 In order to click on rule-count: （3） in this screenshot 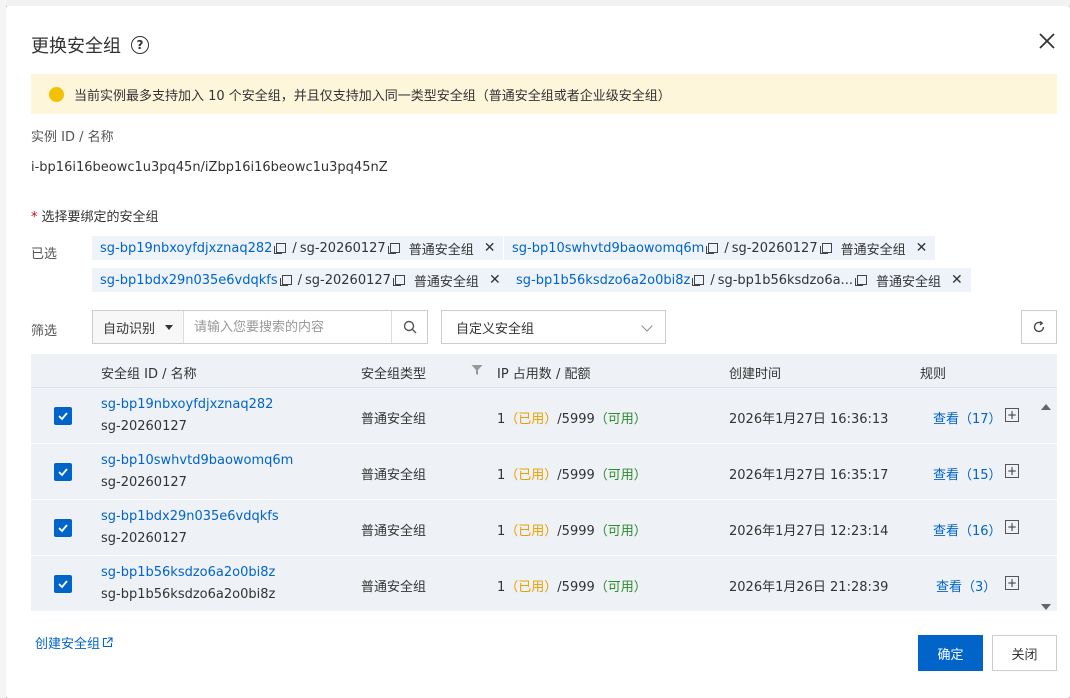, I will do `click(979, 587)`.